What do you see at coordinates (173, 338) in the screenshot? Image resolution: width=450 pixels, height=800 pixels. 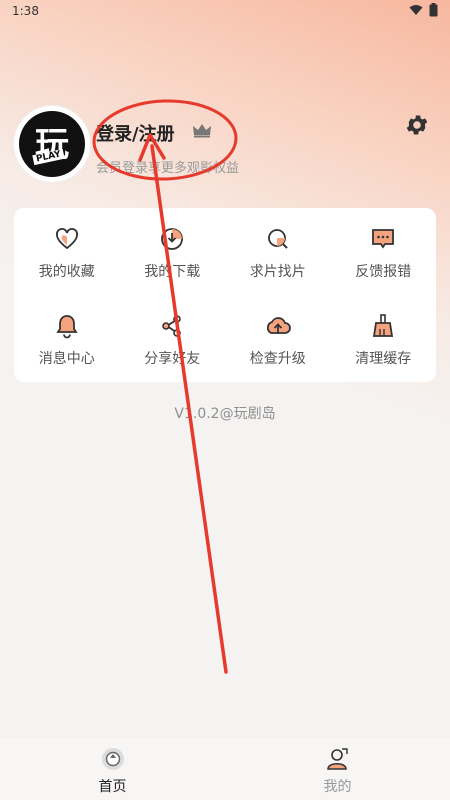 I see `menu-item-share: 分享好友` at bounding box center [173, 338].